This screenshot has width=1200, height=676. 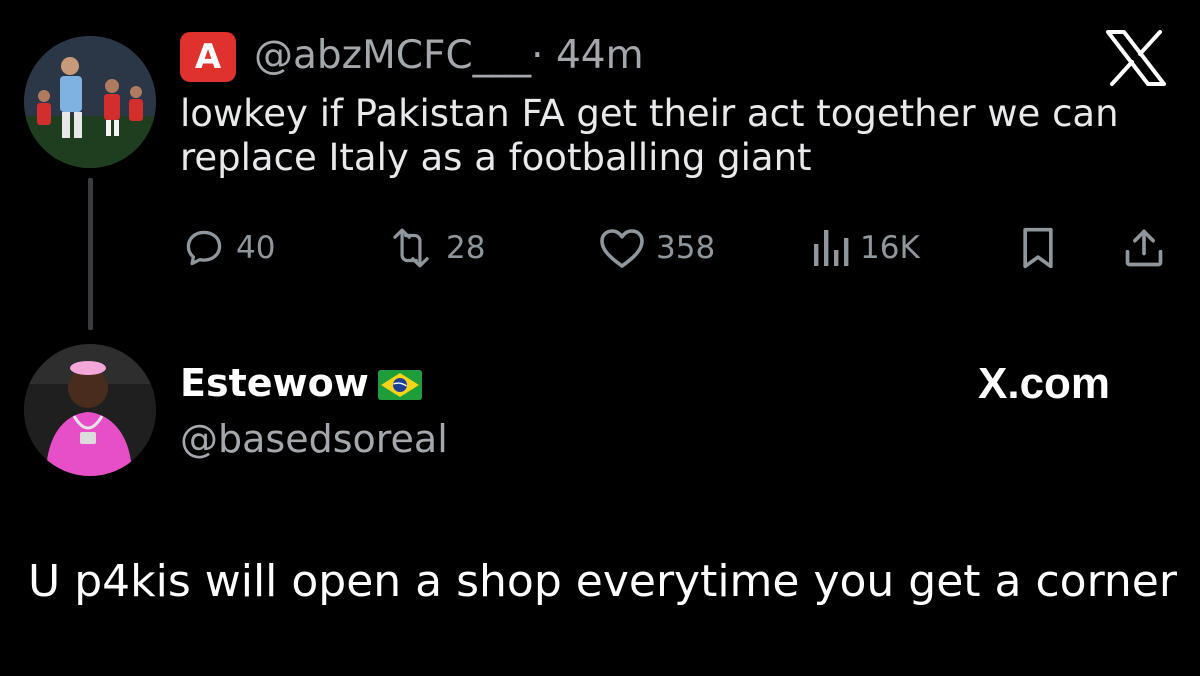 What do you see at coordinates (208, 57) in the screenshot?
I see `a-badge-icon: A` at bounding box center [208, 57].